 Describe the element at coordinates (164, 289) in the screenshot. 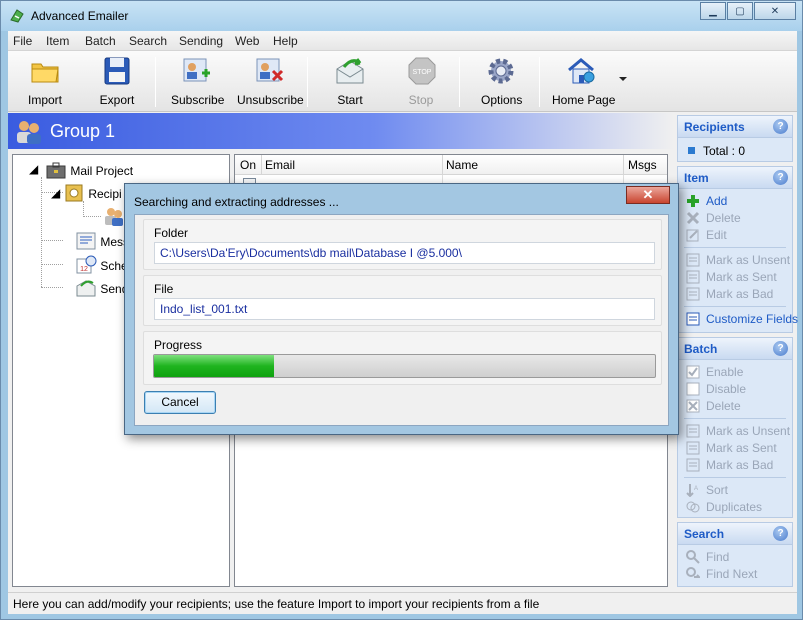

I see `file-label: File` at that location.